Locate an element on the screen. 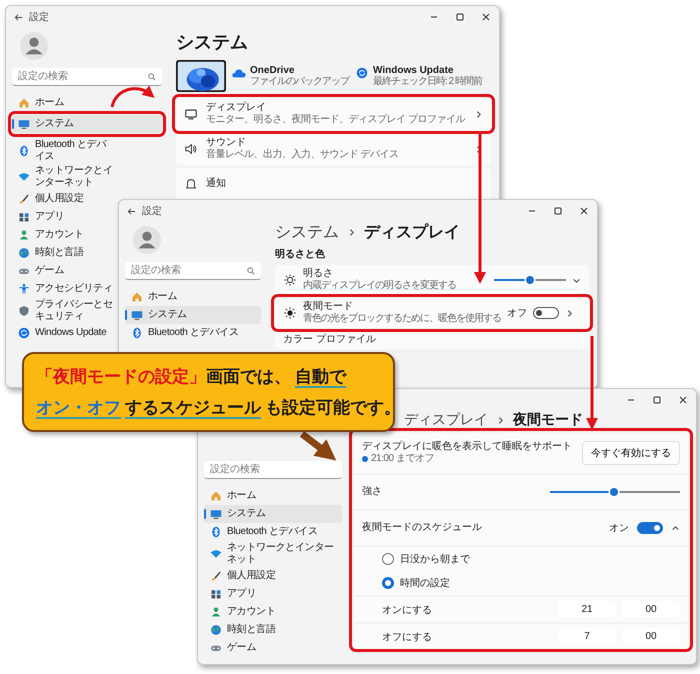  row-description: 音量レベル、出力、入力、サウンド デバイス is located at coordinates (303, 155).